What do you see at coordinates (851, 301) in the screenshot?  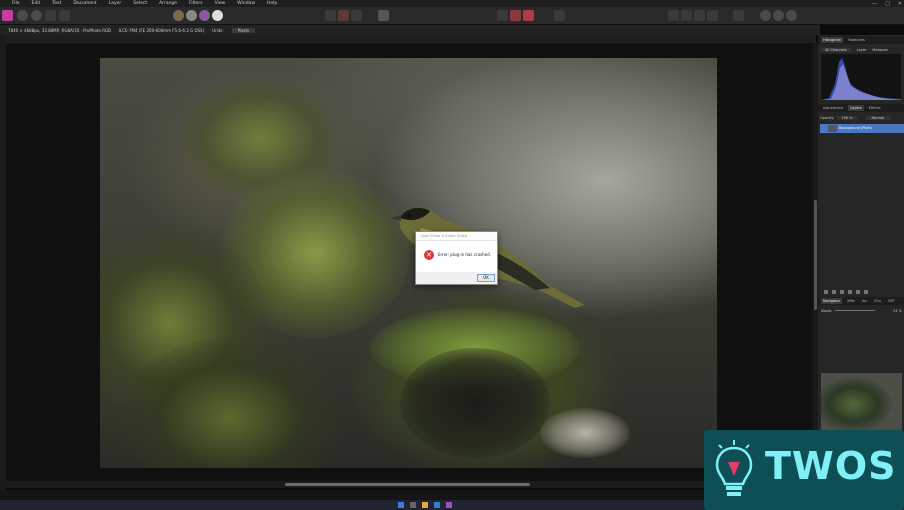 I see `tab-xme: XMe` at bounding box center [851, 301].